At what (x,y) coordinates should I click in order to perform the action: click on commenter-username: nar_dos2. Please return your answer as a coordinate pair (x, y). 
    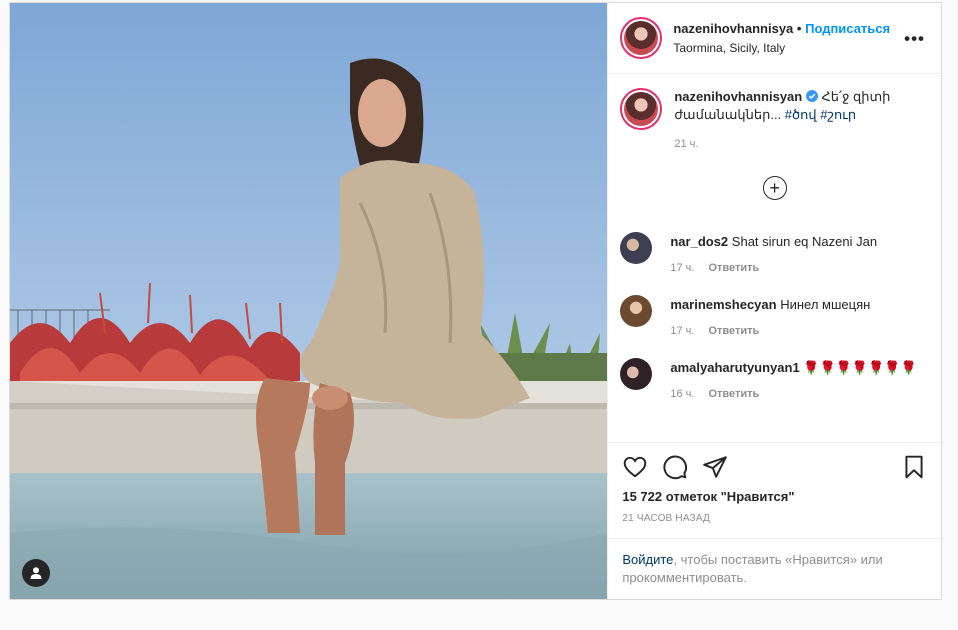
    Looking at the image, I should click on (699, 241).